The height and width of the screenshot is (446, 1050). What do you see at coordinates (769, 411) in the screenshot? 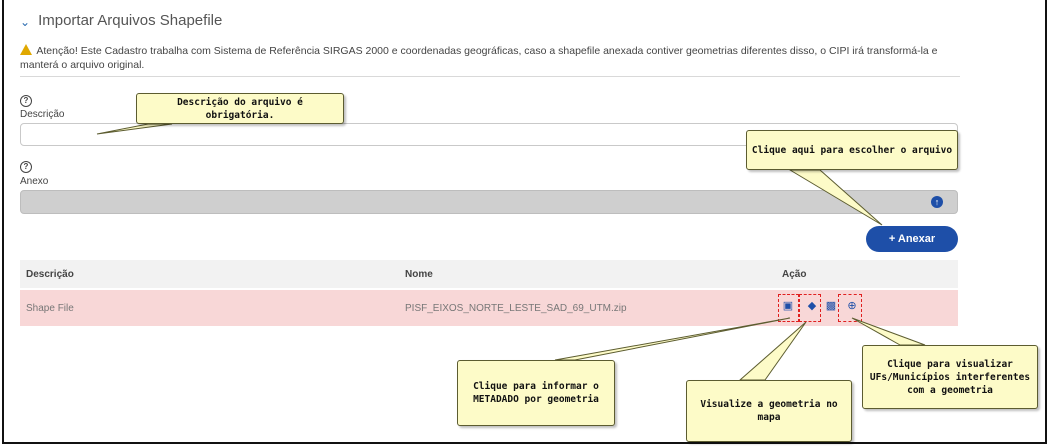
I see `callout-view-geometry: Visualize a geometria no mapa` at bounding box center [769, 411].